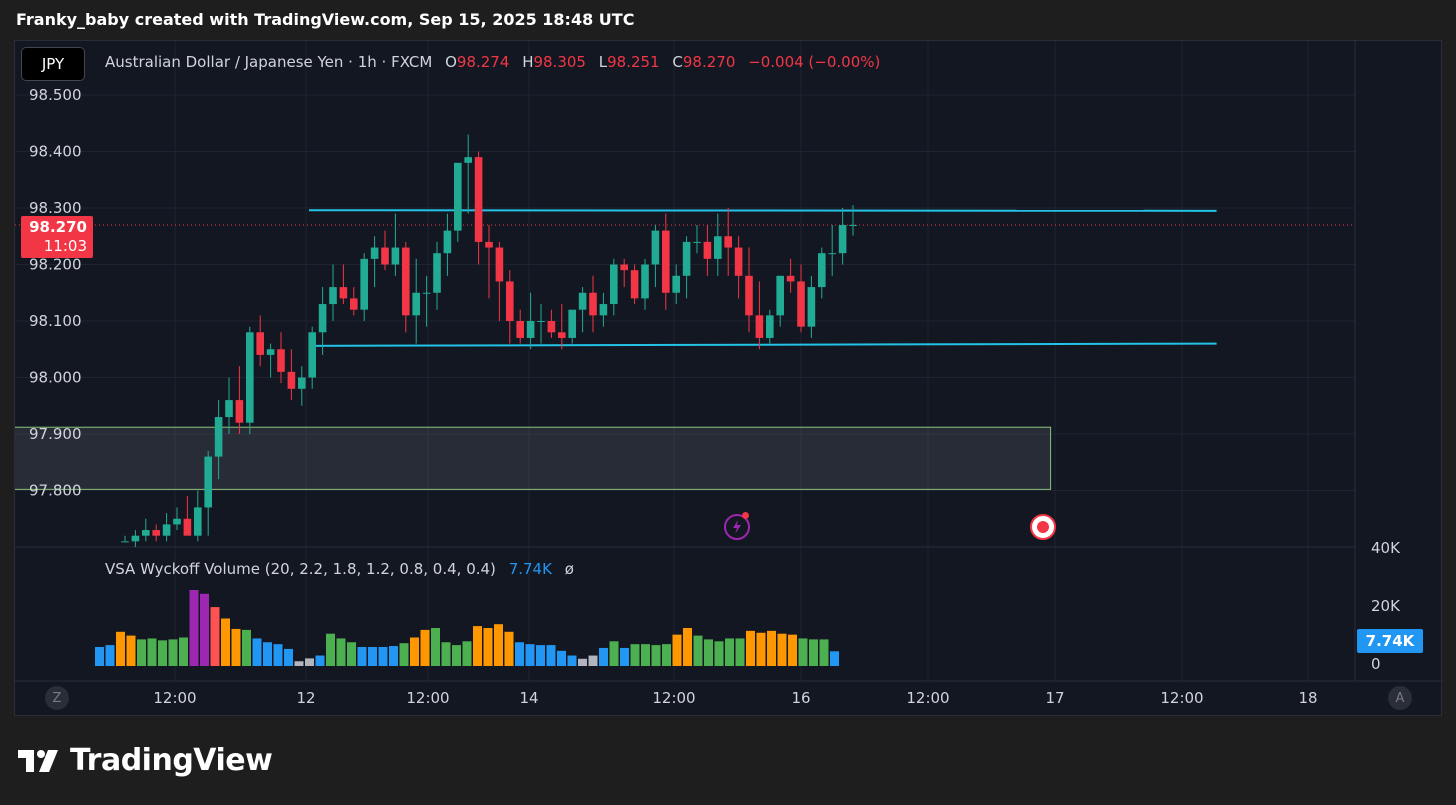 This screenshot has width=1456, height=805. Describe the element at coordinates (530, 569) in the screenshot. I see `indicator-value: 7.74K` at that location.